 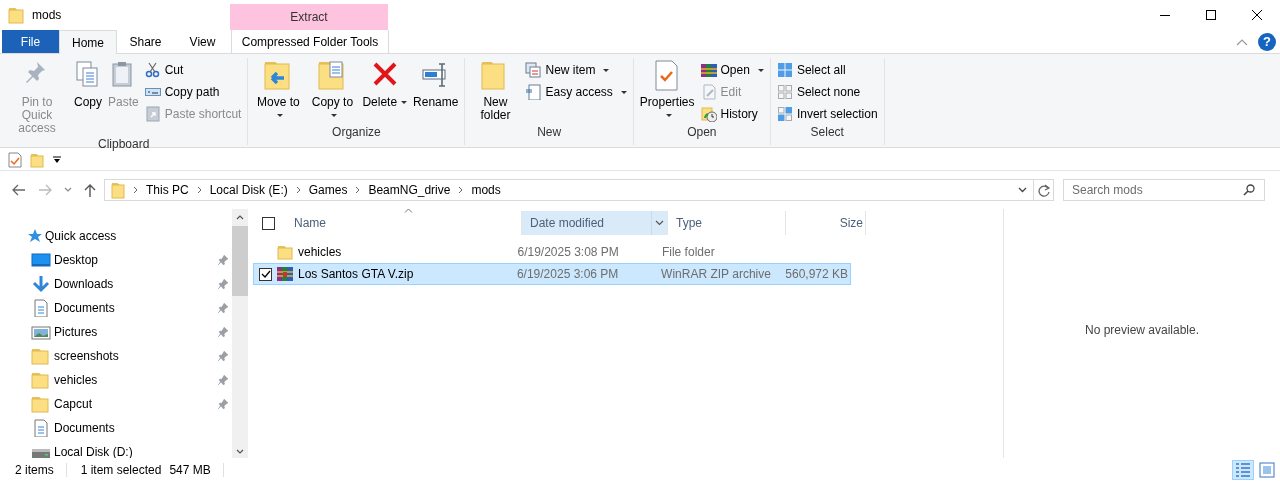 What do you see at coordinates (145, 41) in the screenshot?
I see `ribbon-tab: Share` at bounding box center [145, 41].